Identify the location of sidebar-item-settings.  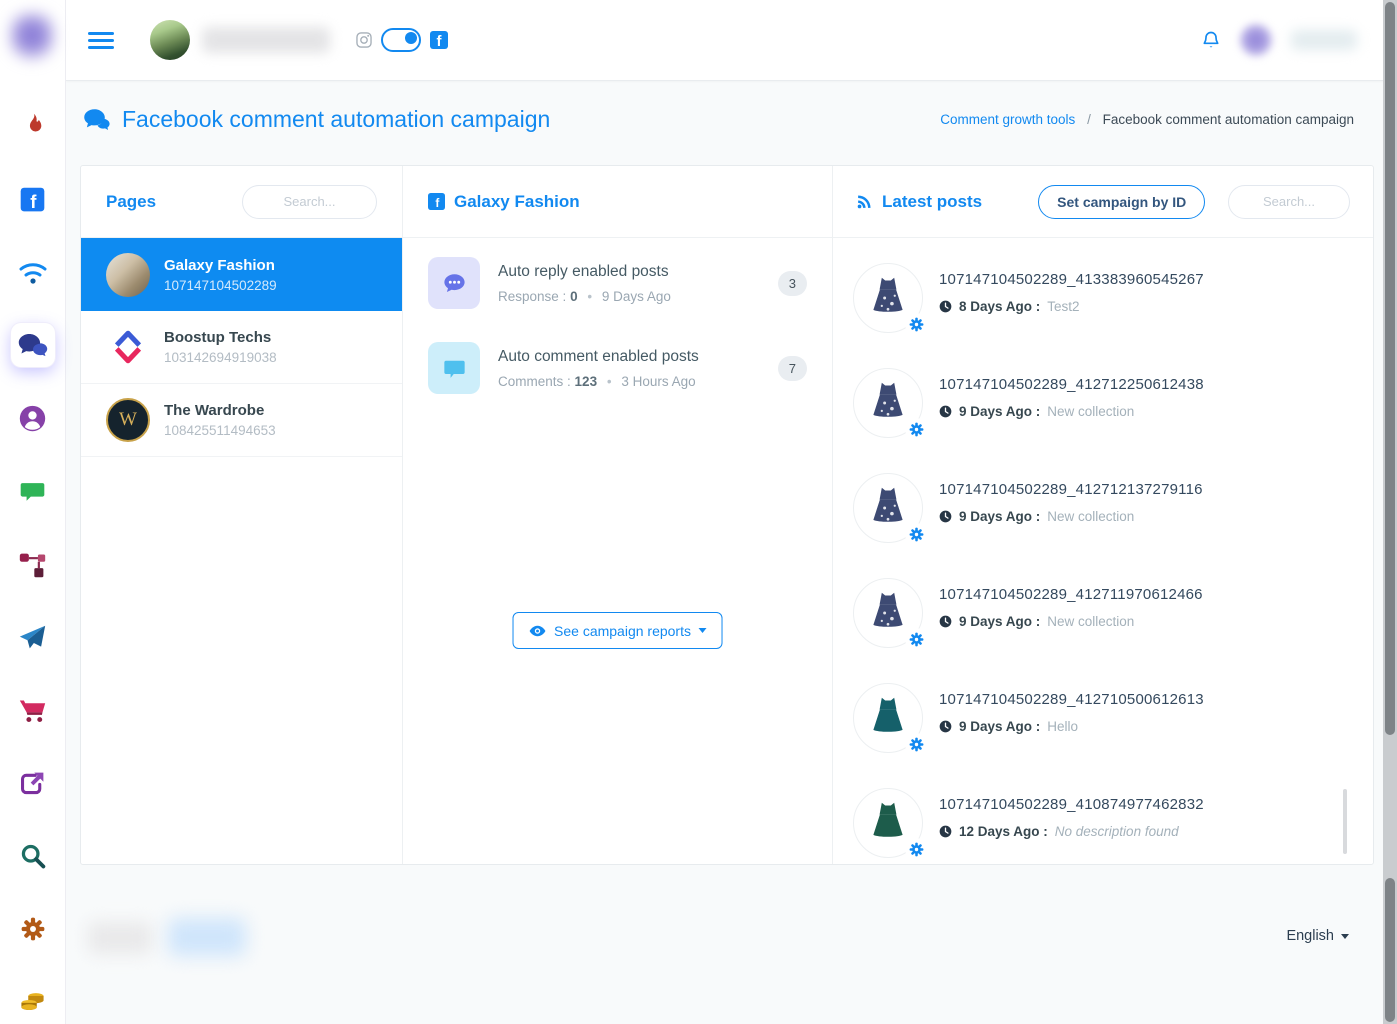
(33, 929).